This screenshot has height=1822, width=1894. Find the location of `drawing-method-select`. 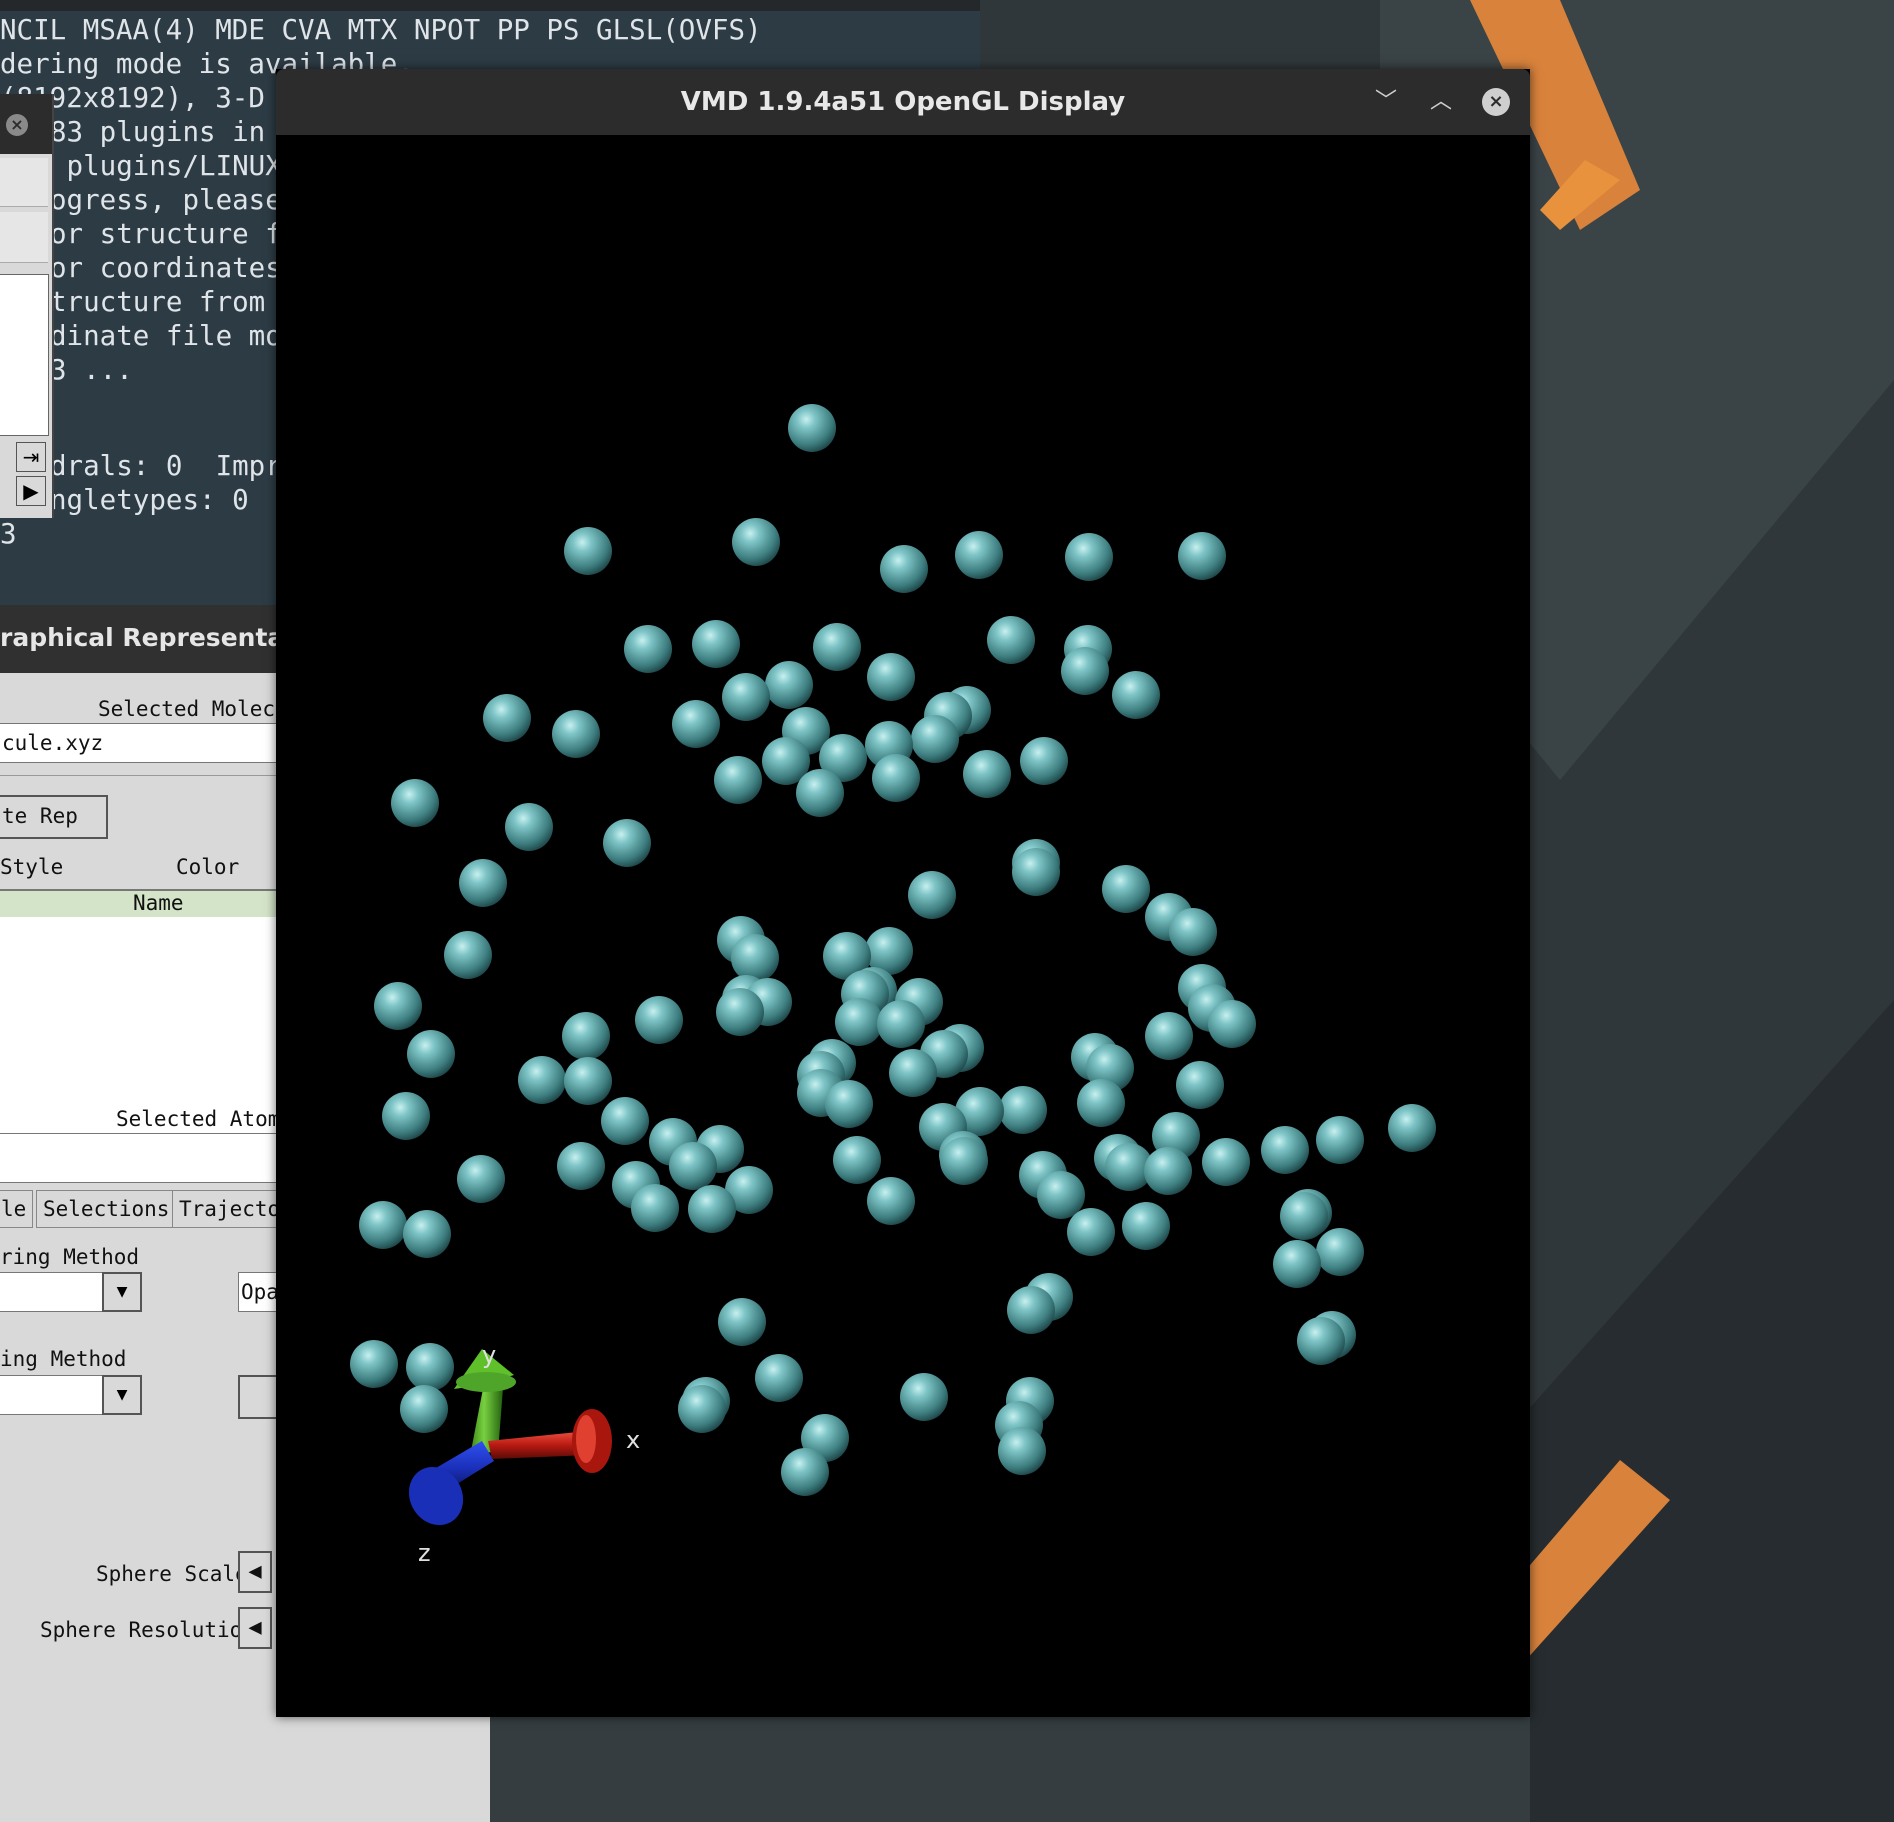

drawing-method-select is located at coordinates (53, 1395).